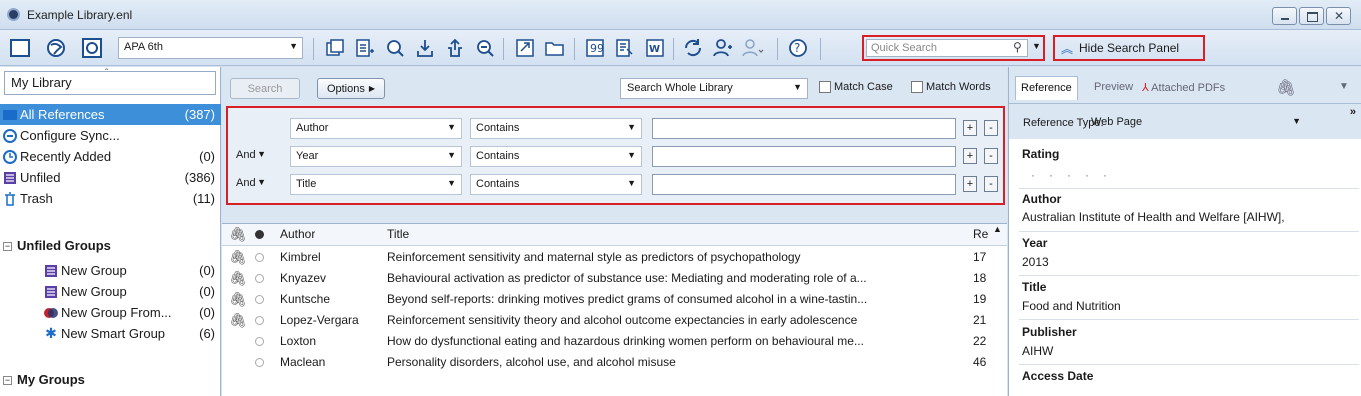 This screenshot has height=396, width=1361. Describe the element at coordinates (625, 48) in the screenshot. I see `format-bibliography-icon` at that location.